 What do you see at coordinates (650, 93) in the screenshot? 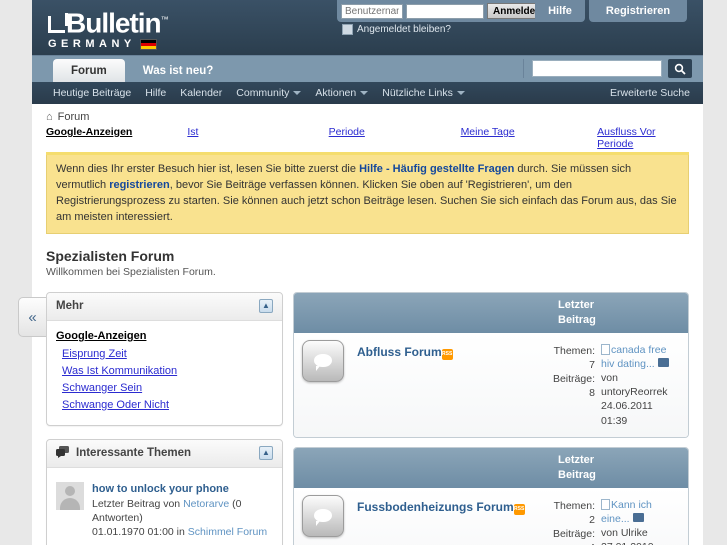
I see `advanced-search-link: Erweiterte Suche` at bounding box center [650, 93].